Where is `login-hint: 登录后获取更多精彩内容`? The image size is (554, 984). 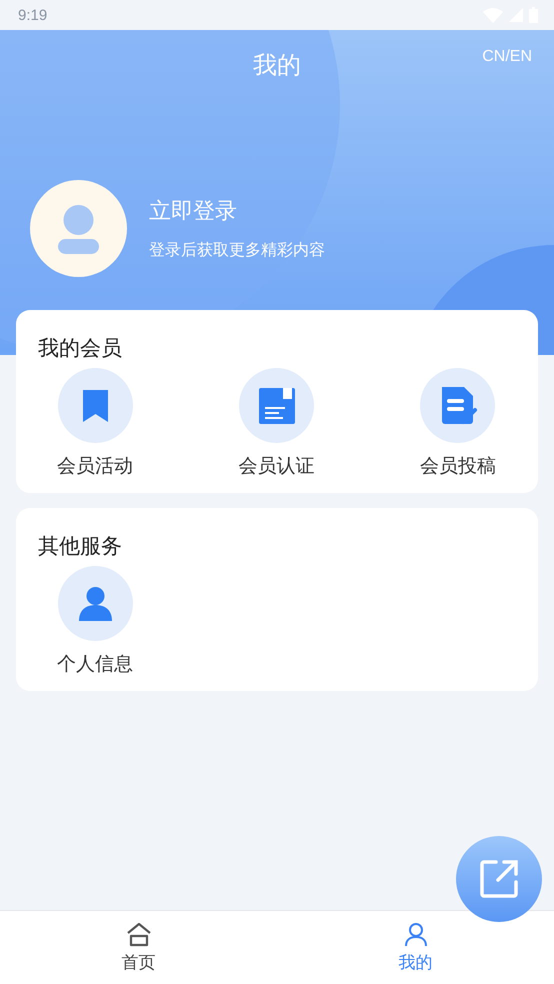 login-hint: 登录后获取更多精彩内容 is located at coordinates (237, 250).